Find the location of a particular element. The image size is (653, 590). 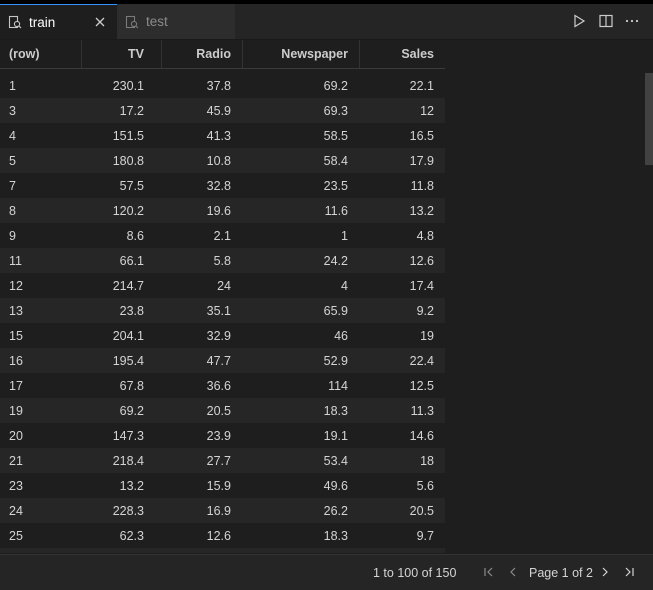

table-row: 23 13.2 15.9 49.6 5.6 is located at coordinates (222, 485).